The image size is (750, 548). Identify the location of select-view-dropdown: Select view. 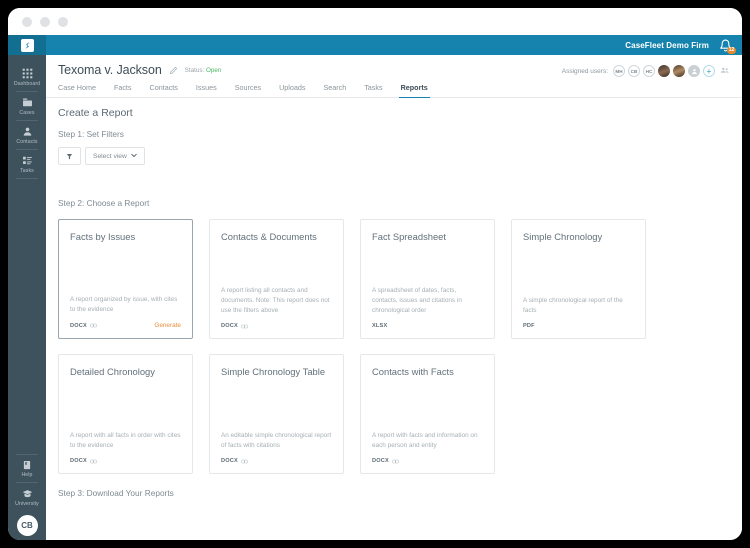
(115, 156).